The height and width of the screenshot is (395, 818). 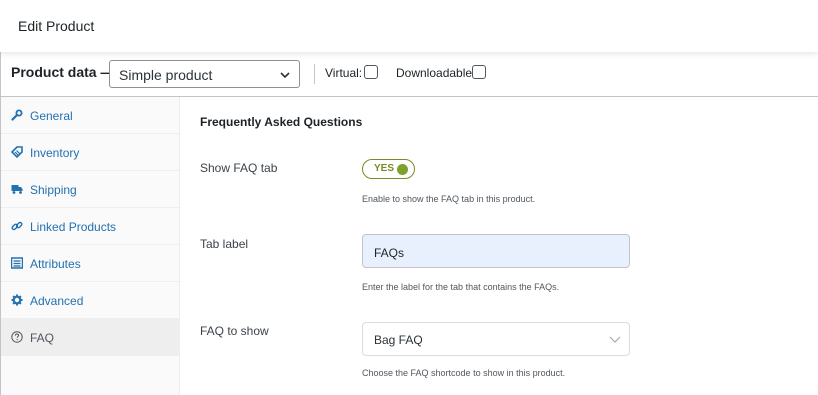 What do you see at coordinates (90, 263) in the screenshot?
I see `tab-attributes: Attributes` at bounding box center [90, 263].